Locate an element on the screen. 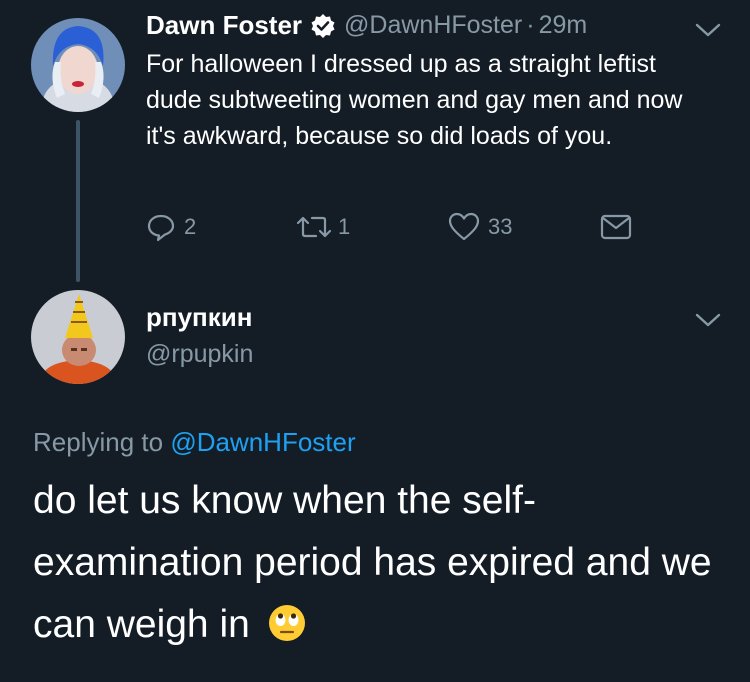  tweet1-handle: @DawnHFoster is located at coordinates (433, 25).